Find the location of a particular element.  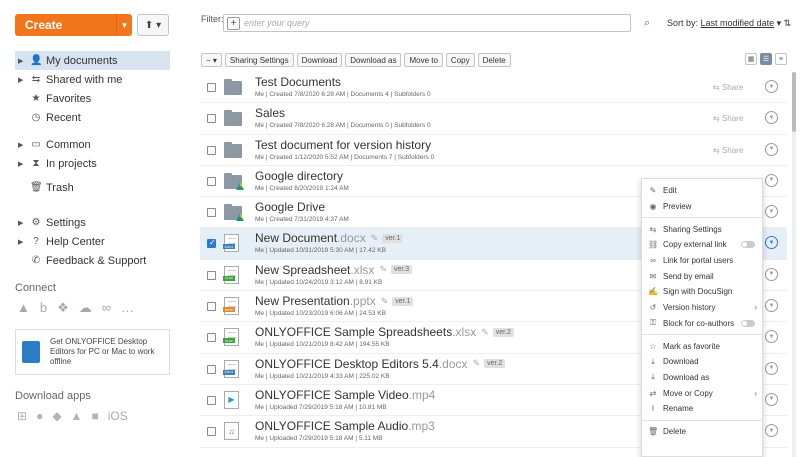

file-title: ONLYOFFICE Sample Audio .mp3 is located at coordinates (345, 426).